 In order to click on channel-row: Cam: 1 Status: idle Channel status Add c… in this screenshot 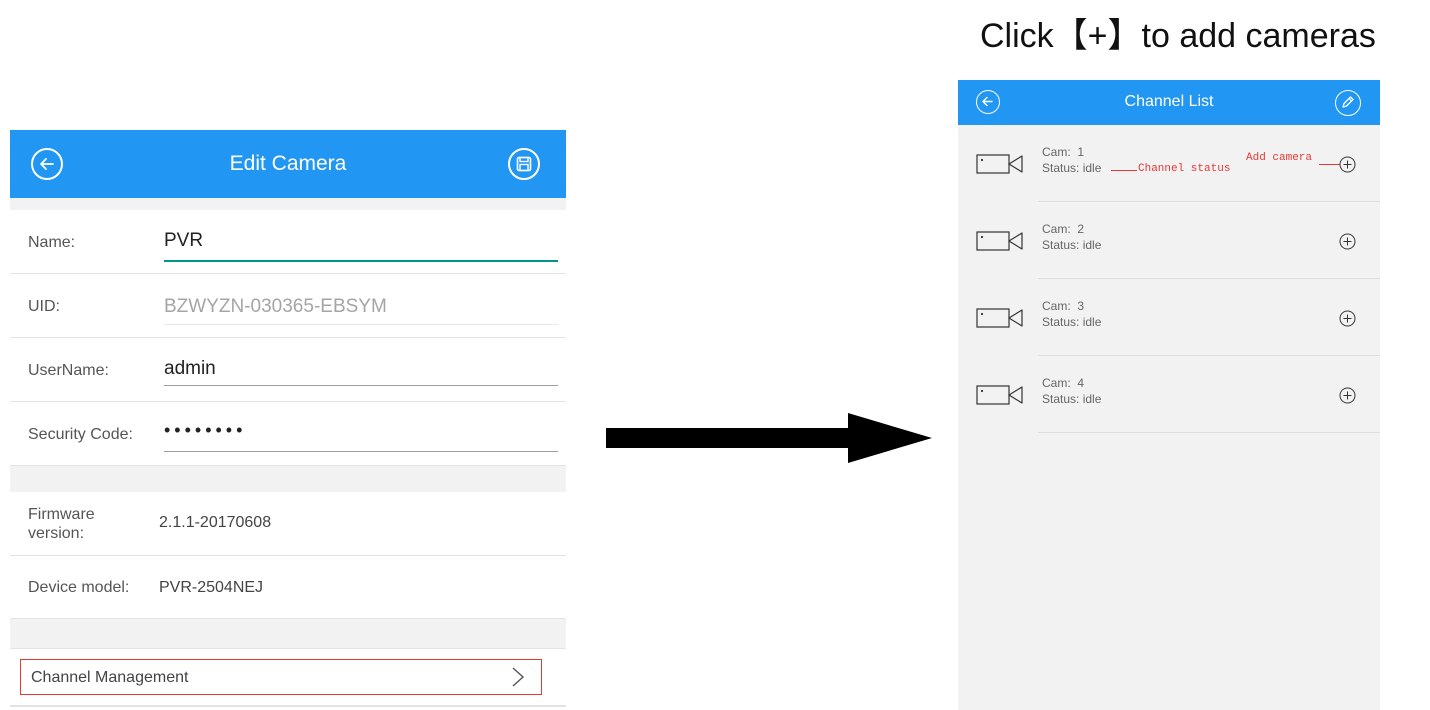, I will do `click(1169, 163)`.